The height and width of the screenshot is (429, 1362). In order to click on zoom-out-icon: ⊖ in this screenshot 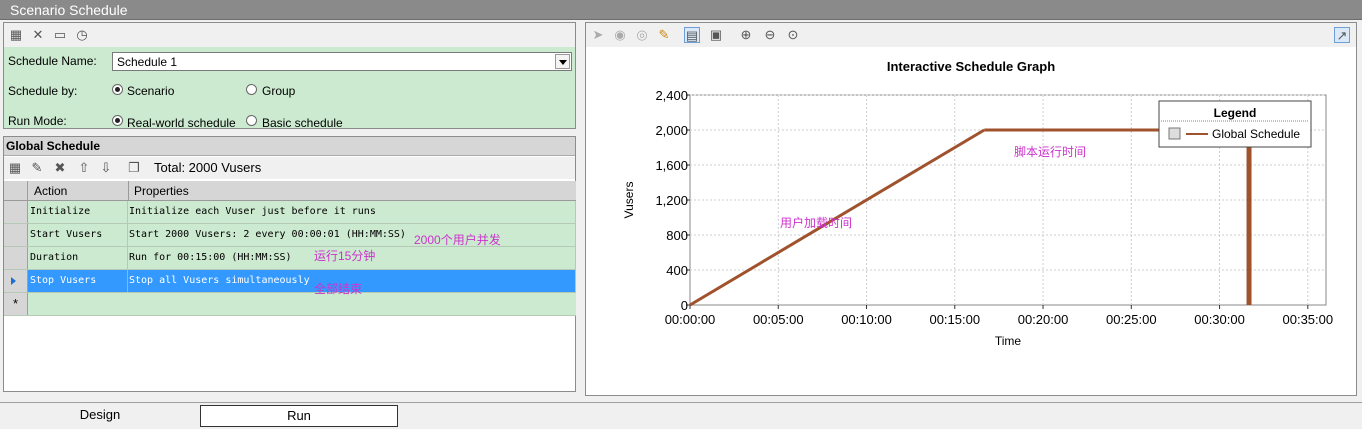, I will do `click(770, 35)`.